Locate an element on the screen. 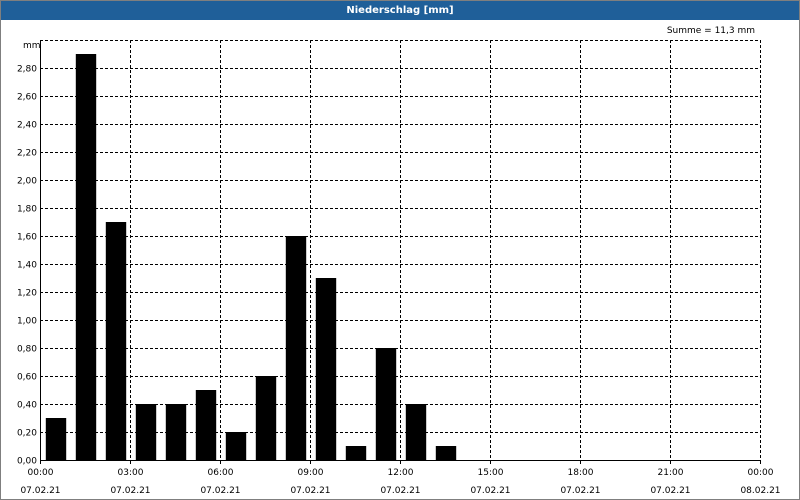 Image resolution: width=800 pixels, height=500 pixels. y-tick-label: 0,60 is located at coordinates (27, 378).